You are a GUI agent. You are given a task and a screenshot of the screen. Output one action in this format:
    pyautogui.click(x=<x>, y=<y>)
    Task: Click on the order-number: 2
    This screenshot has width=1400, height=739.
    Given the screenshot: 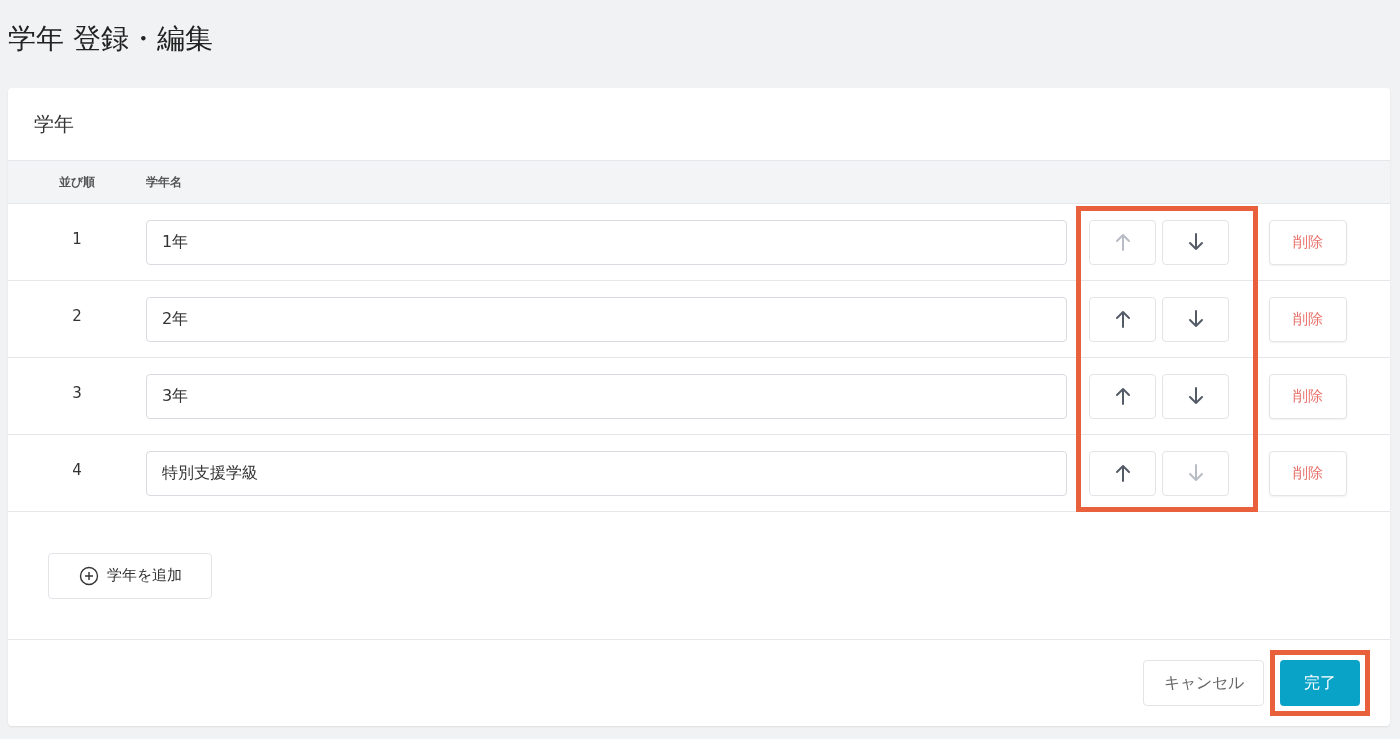 What is the action you would take?
    pyautogui.click(x=77, y=316)
    